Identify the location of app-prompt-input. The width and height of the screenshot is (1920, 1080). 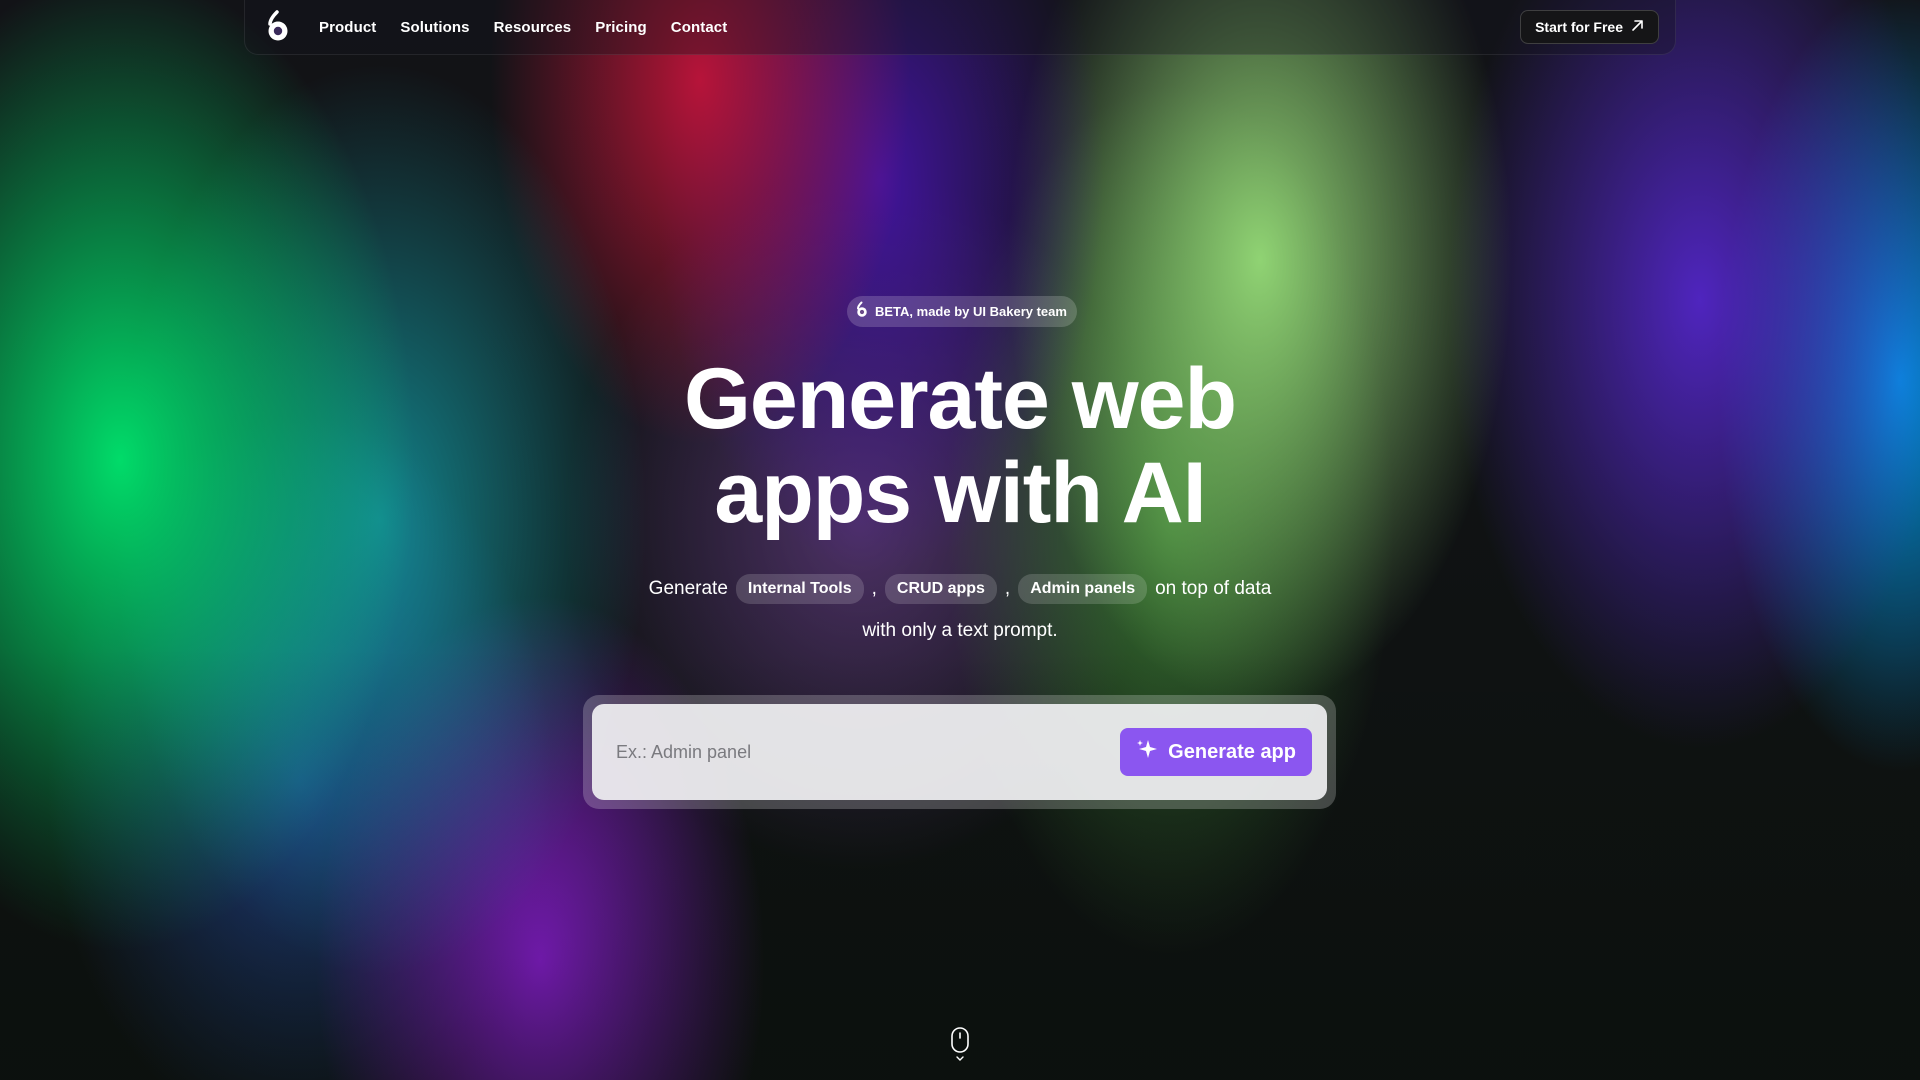
(868, 752).